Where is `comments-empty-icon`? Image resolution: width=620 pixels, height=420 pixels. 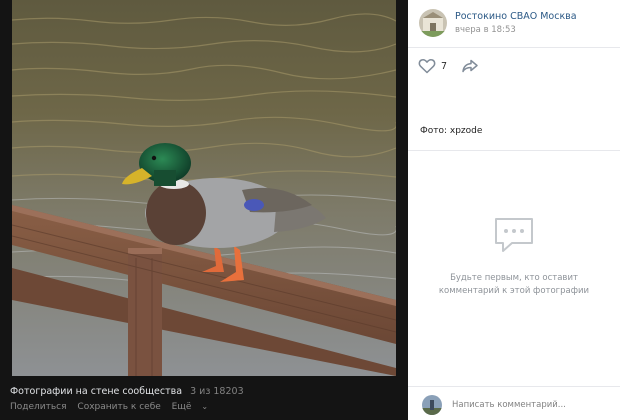
comments-empty-icon is located at coordinates (514, 235).